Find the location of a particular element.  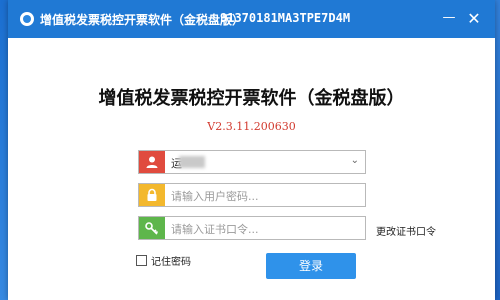

chevron-down-icon: ⌄ is located at coordinates (355, 160).